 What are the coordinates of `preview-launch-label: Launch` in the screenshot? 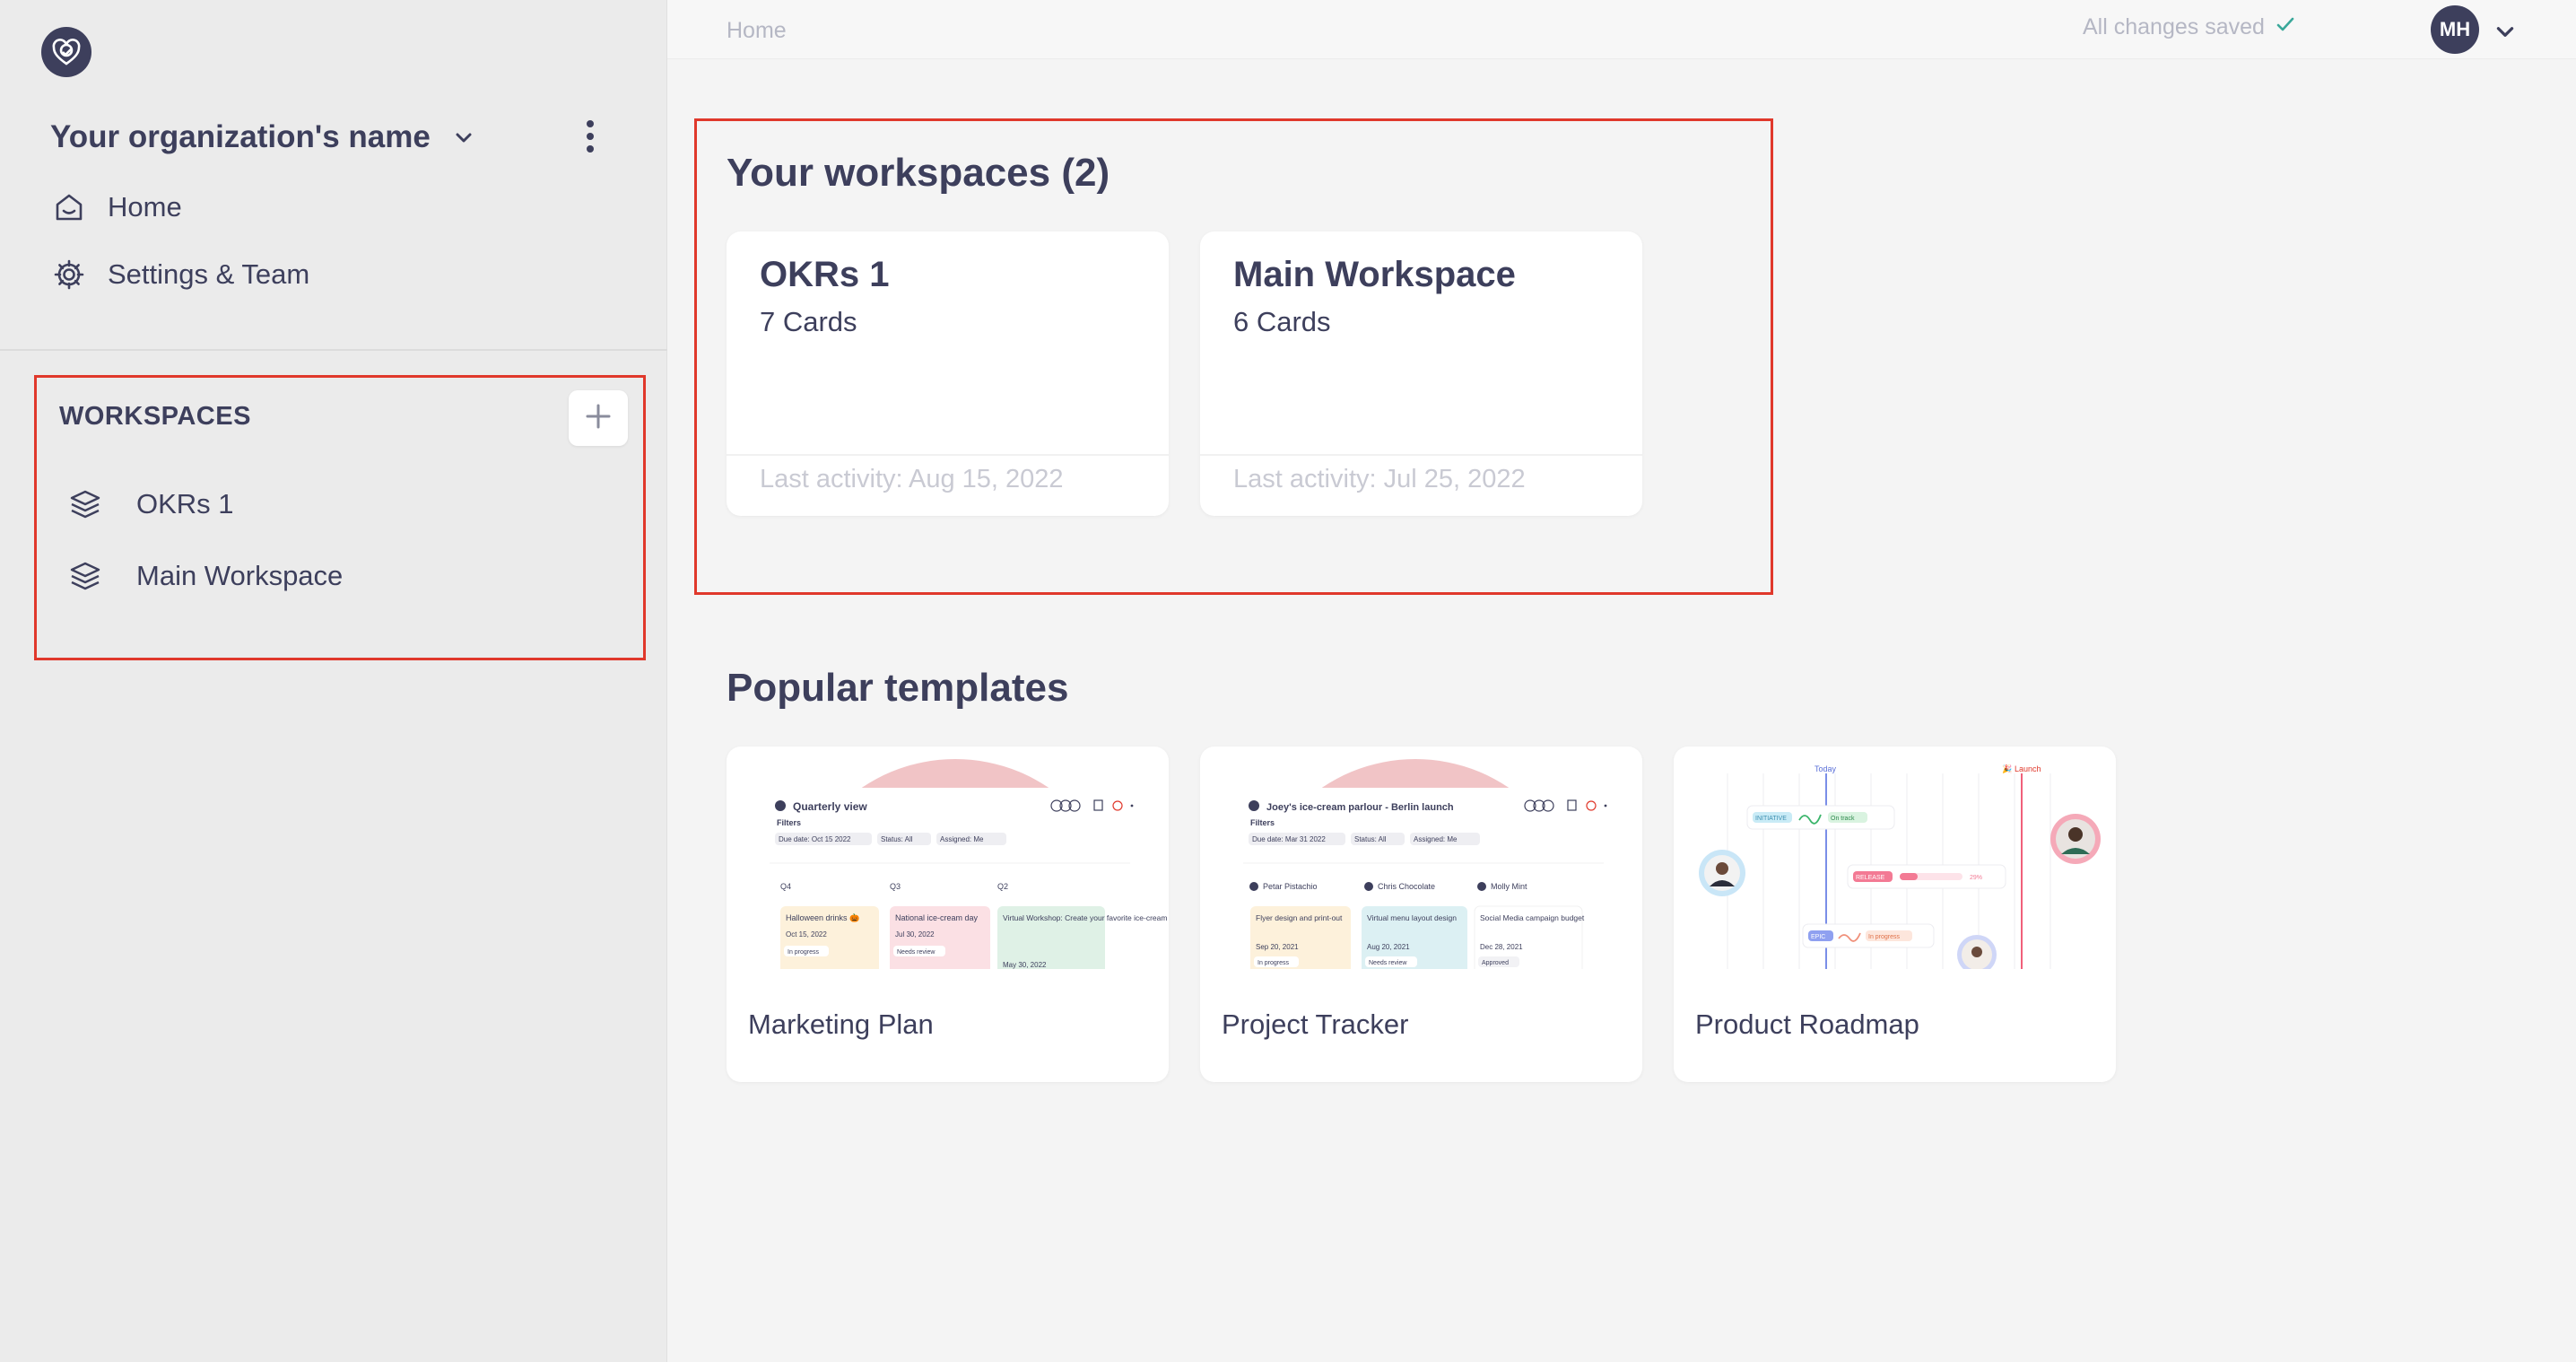 It's located at (2028, 768).